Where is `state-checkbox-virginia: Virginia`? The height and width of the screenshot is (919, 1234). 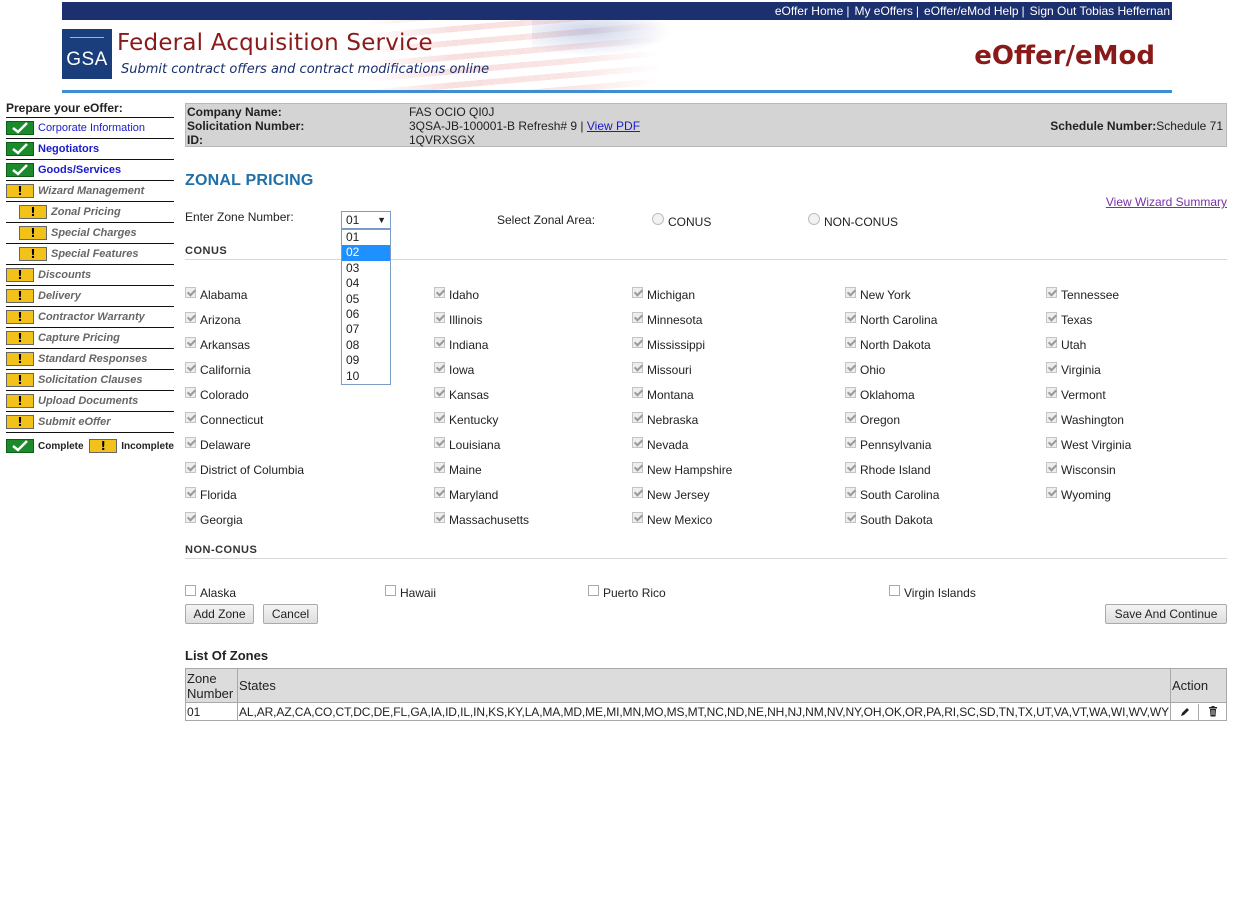
state-checkbox-virginia: Virginia is located at coordinates (1073, 368).